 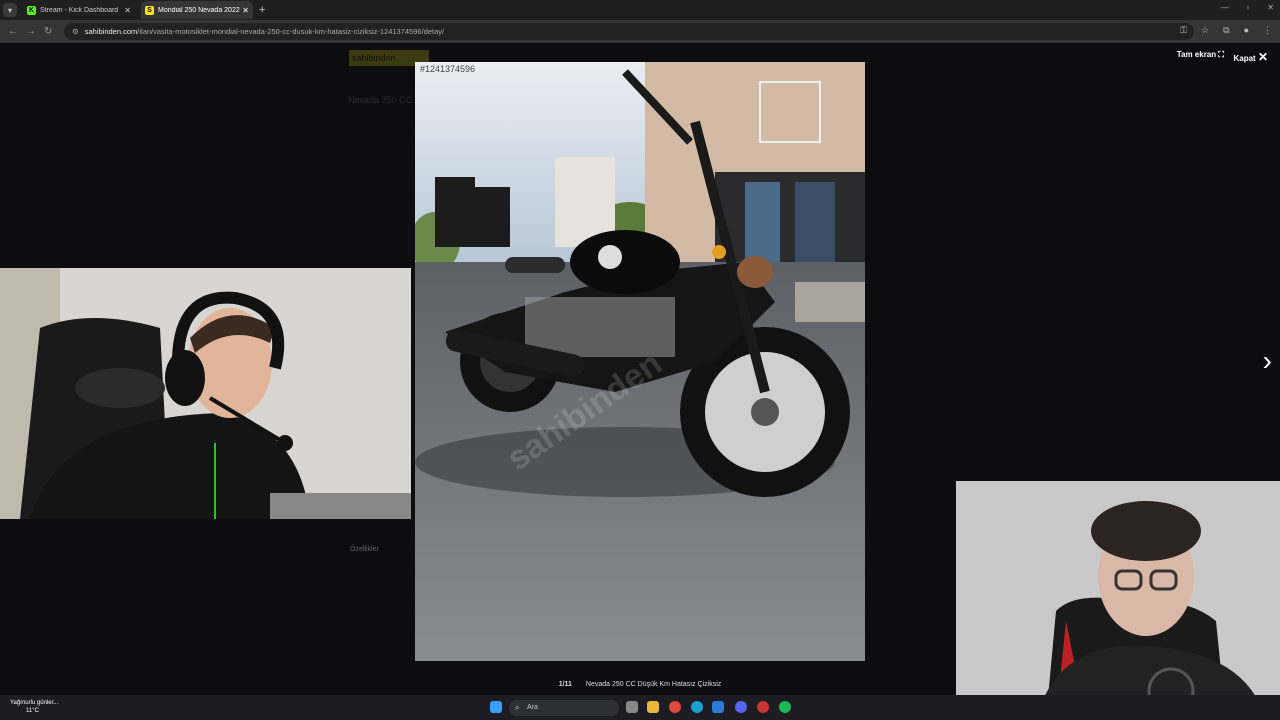 I want to click on chrome-icon, so click(x=675, y=707).